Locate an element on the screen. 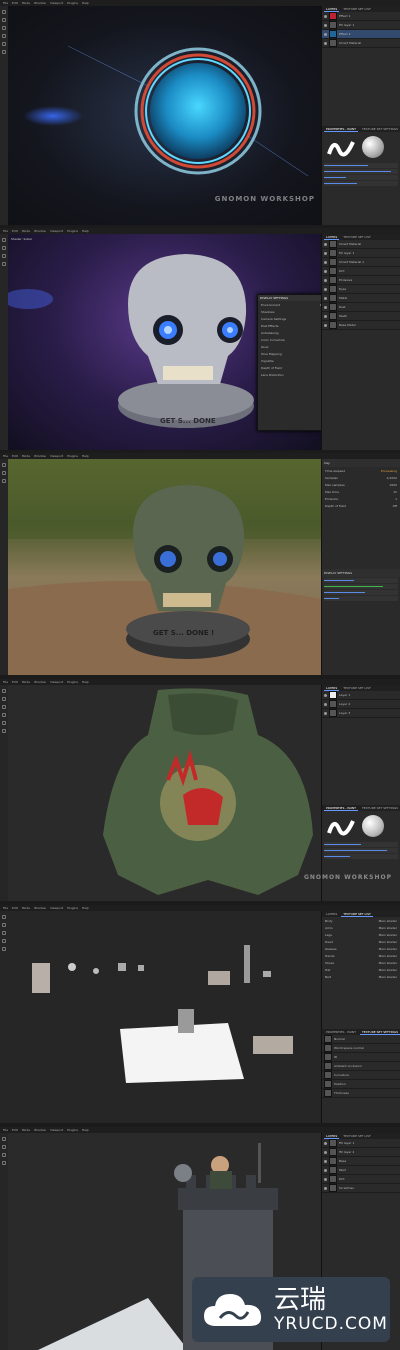 Image resolution: width=400 pixels, height=1350 pixels. renderer-setting-row: Samples 1/1000 is located at coordinates (361, 477).